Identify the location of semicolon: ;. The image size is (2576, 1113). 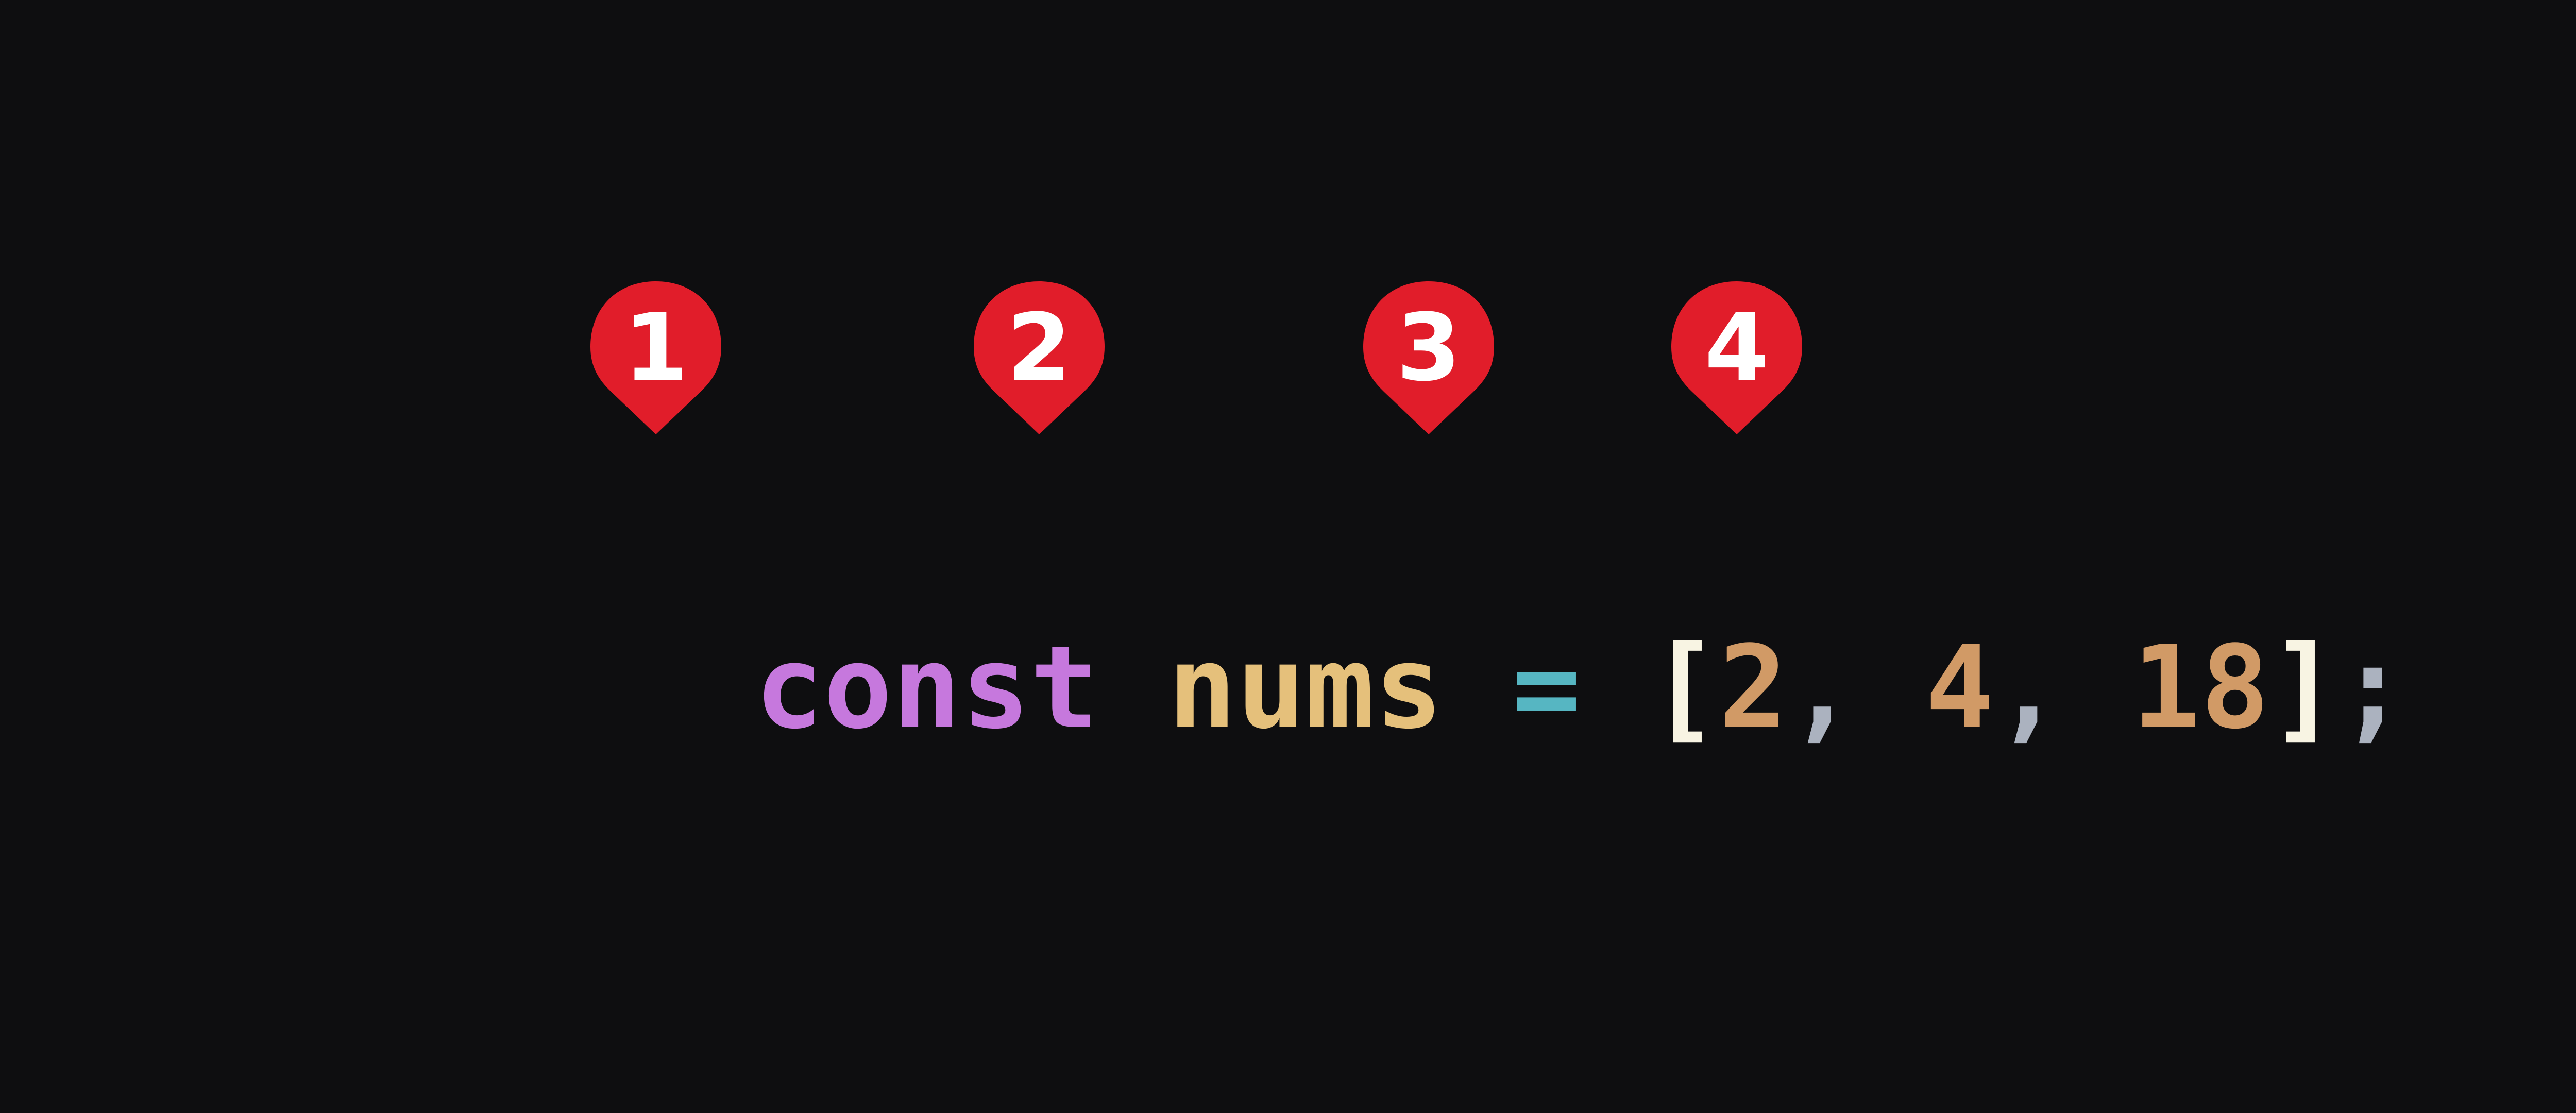
(2373, 687).